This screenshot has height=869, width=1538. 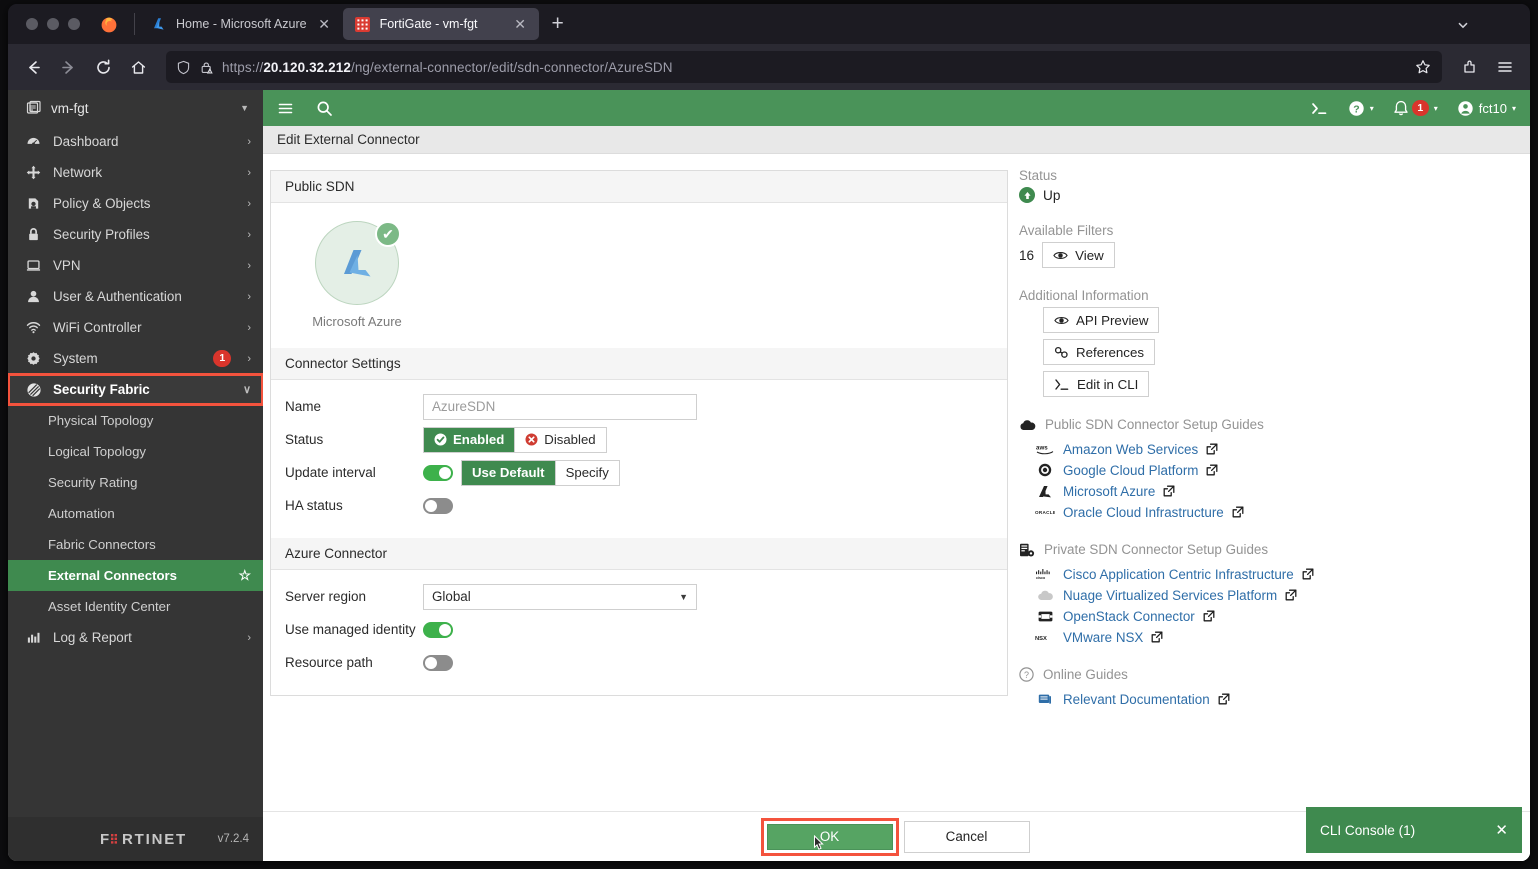 What do you see at coordinates (1027, 255) in the screenshot?
I see `filters-count: 16` at bounding box center [1027, 255].